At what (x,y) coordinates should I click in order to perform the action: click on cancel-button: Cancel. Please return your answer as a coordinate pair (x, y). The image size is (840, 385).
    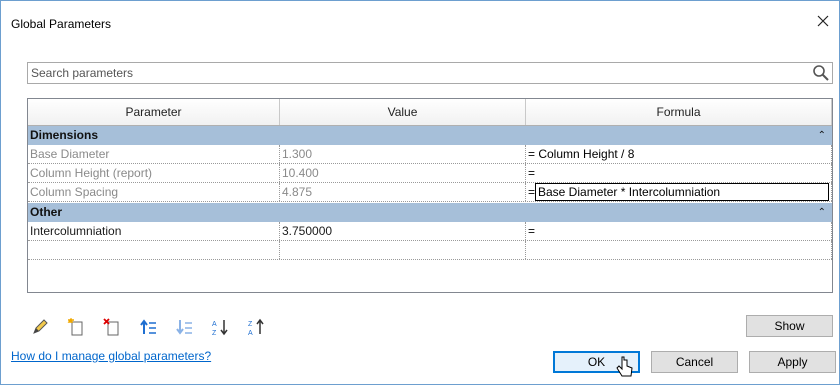
    Looking at the image, I should click on (694, 362).